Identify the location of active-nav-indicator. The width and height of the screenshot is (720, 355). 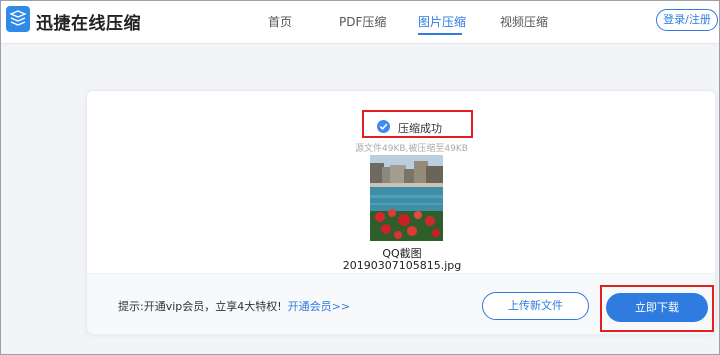
(440, 34).